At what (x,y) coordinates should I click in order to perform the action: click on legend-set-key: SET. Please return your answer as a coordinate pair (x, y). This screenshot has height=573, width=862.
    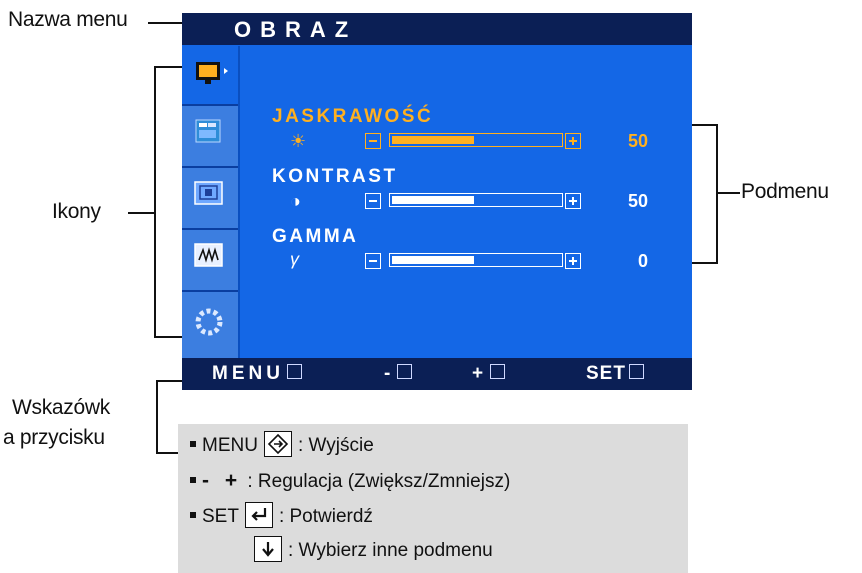
    Looking at the image, I should click on (220, 517).